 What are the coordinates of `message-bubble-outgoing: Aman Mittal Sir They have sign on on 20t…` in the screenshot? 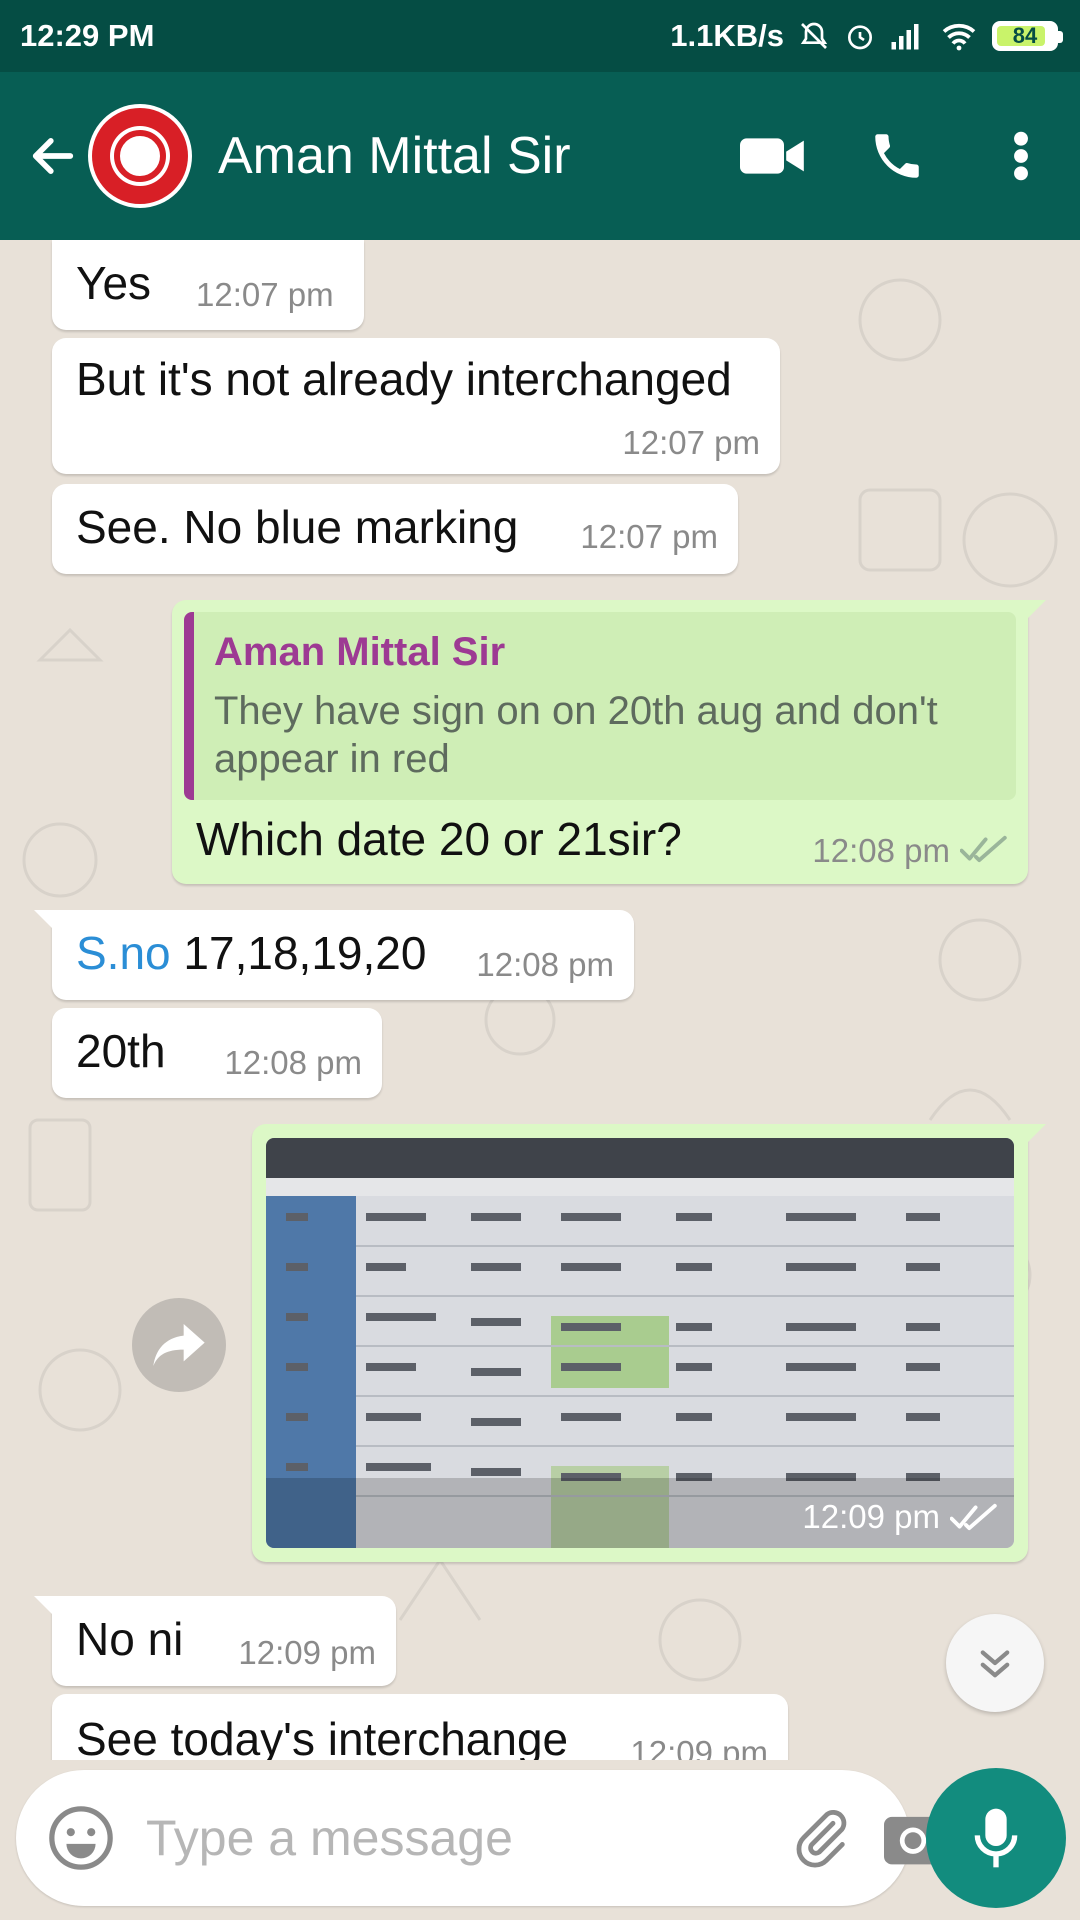 It's located at (609, 742).